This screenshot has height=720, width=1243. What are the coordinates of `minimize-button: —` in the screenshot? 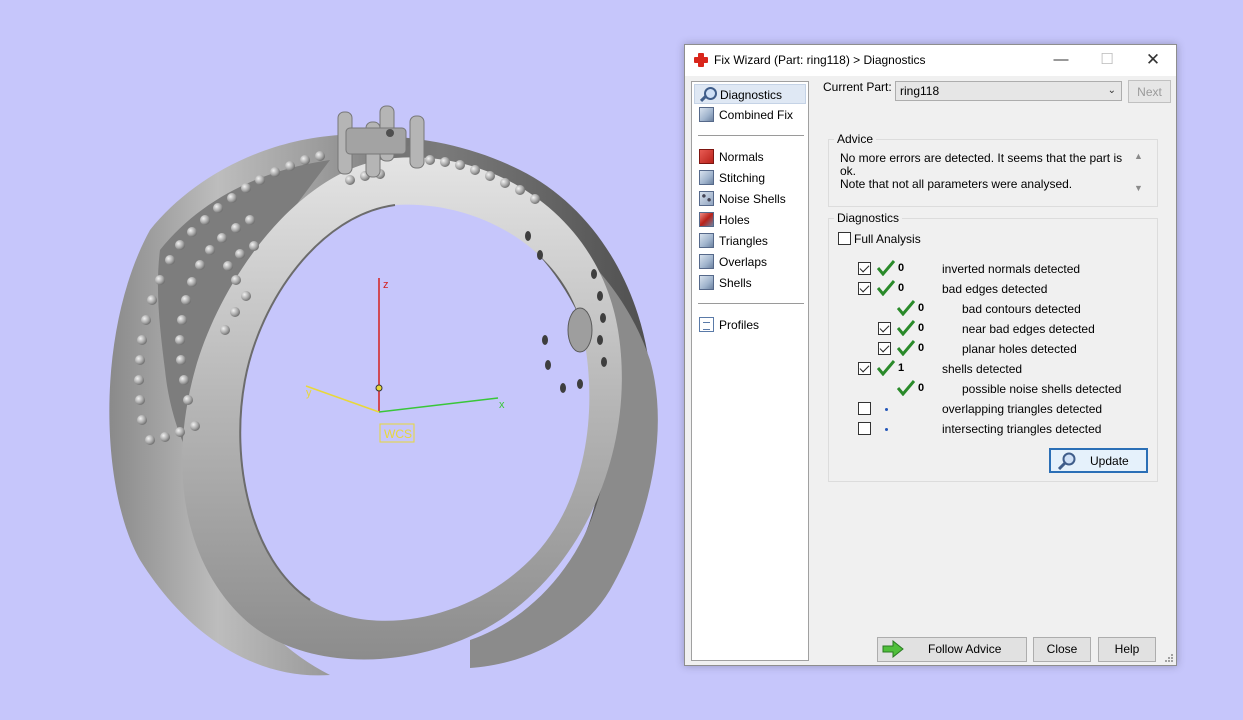 It's located at (1061, 60).